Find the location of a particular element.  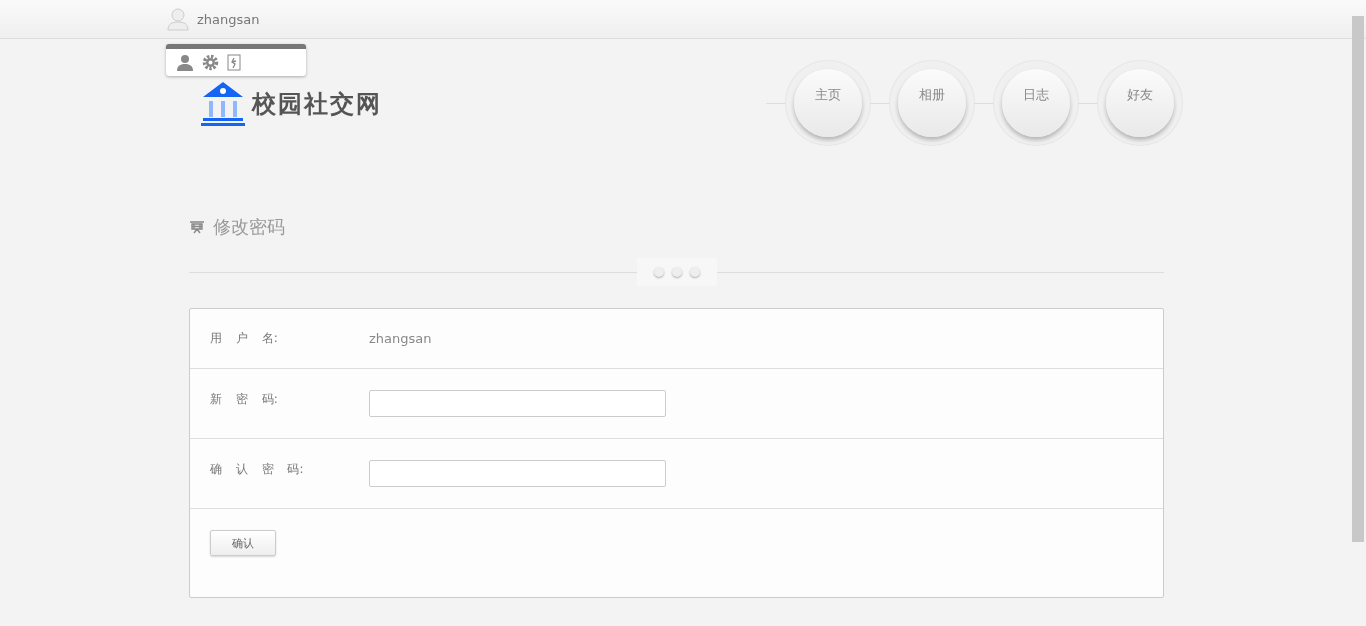

username-value: zhangsan is located at coordinates (400, 338).